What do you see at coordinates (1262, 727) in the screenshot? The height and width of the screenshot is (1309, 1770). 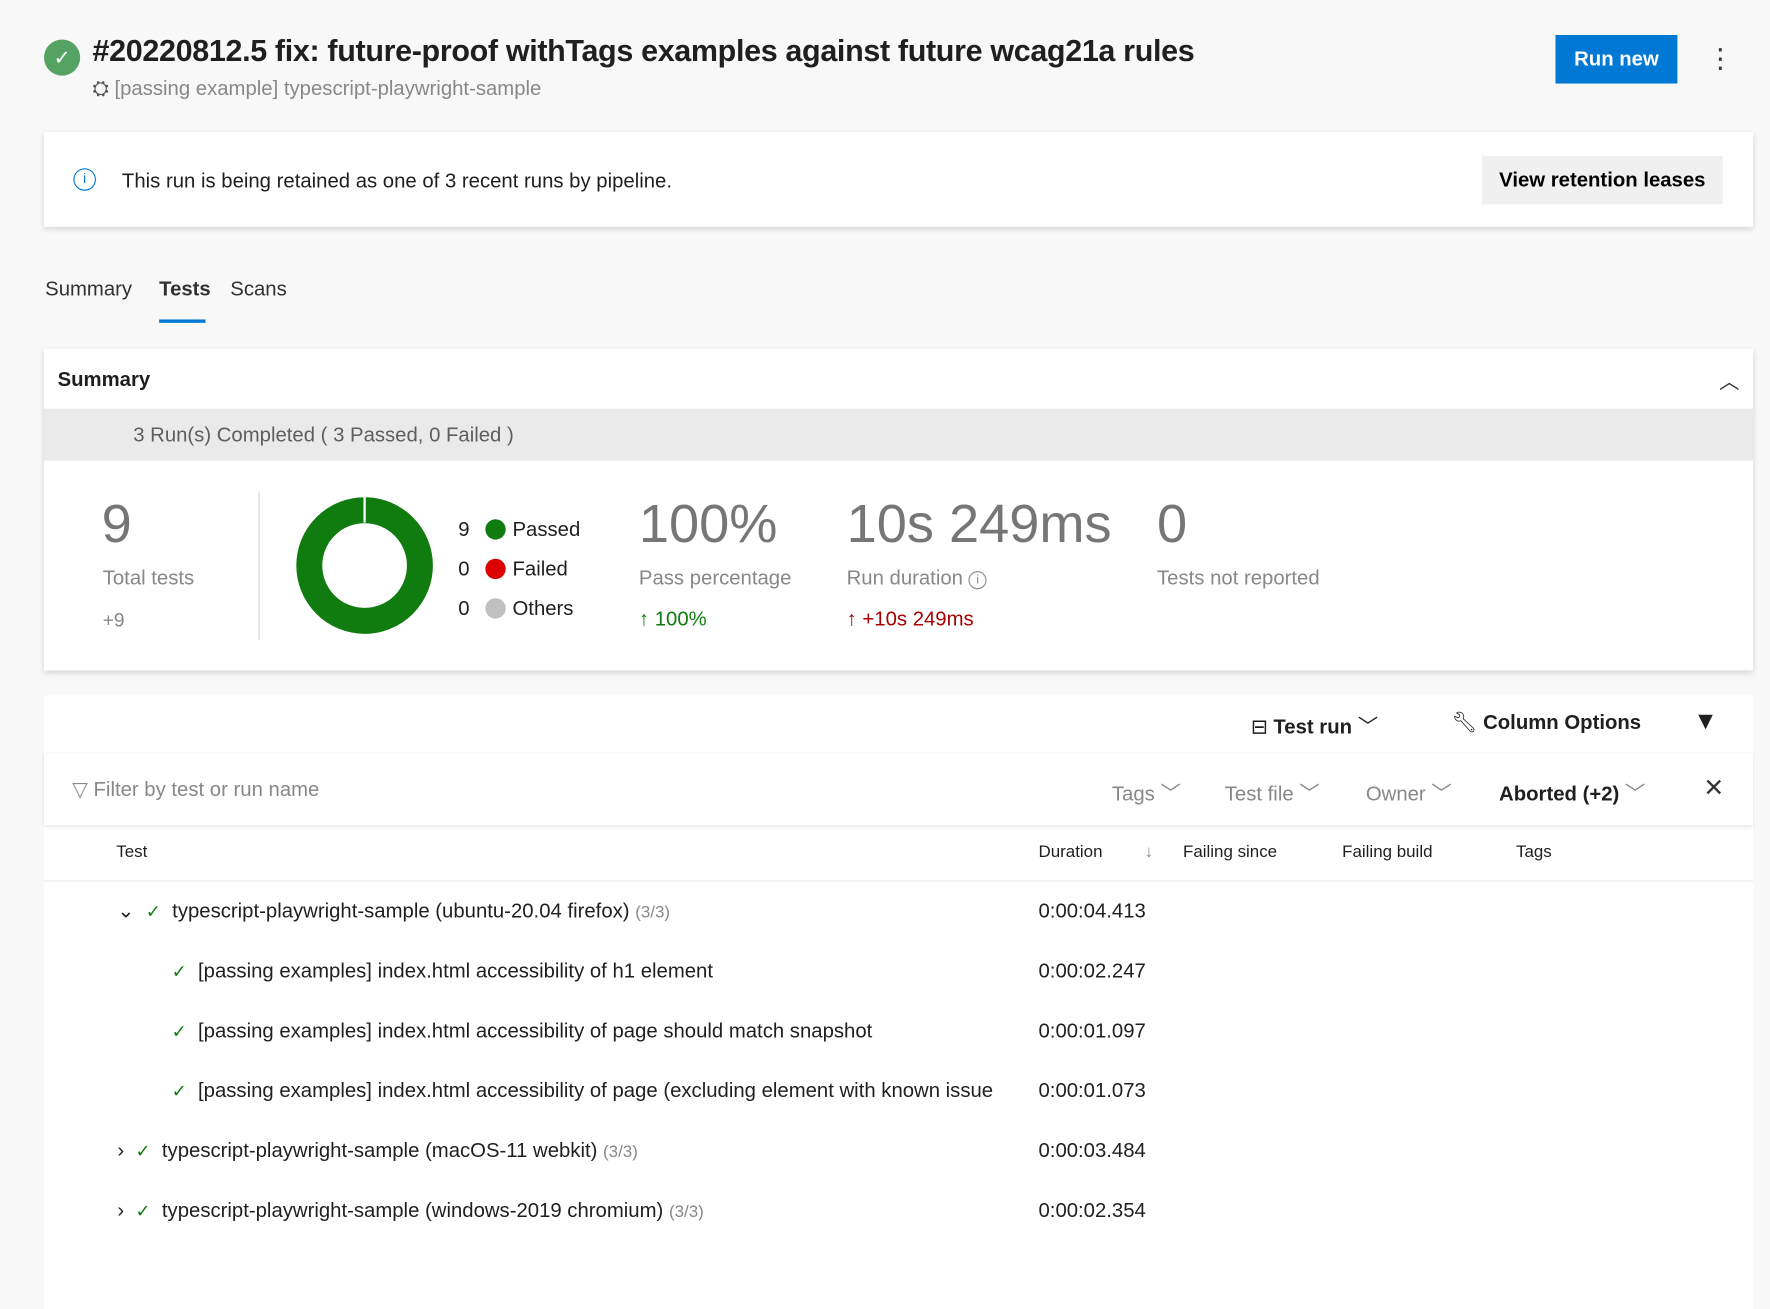 I see `group-icon: ⊟` at bounding box center [1262, 727].